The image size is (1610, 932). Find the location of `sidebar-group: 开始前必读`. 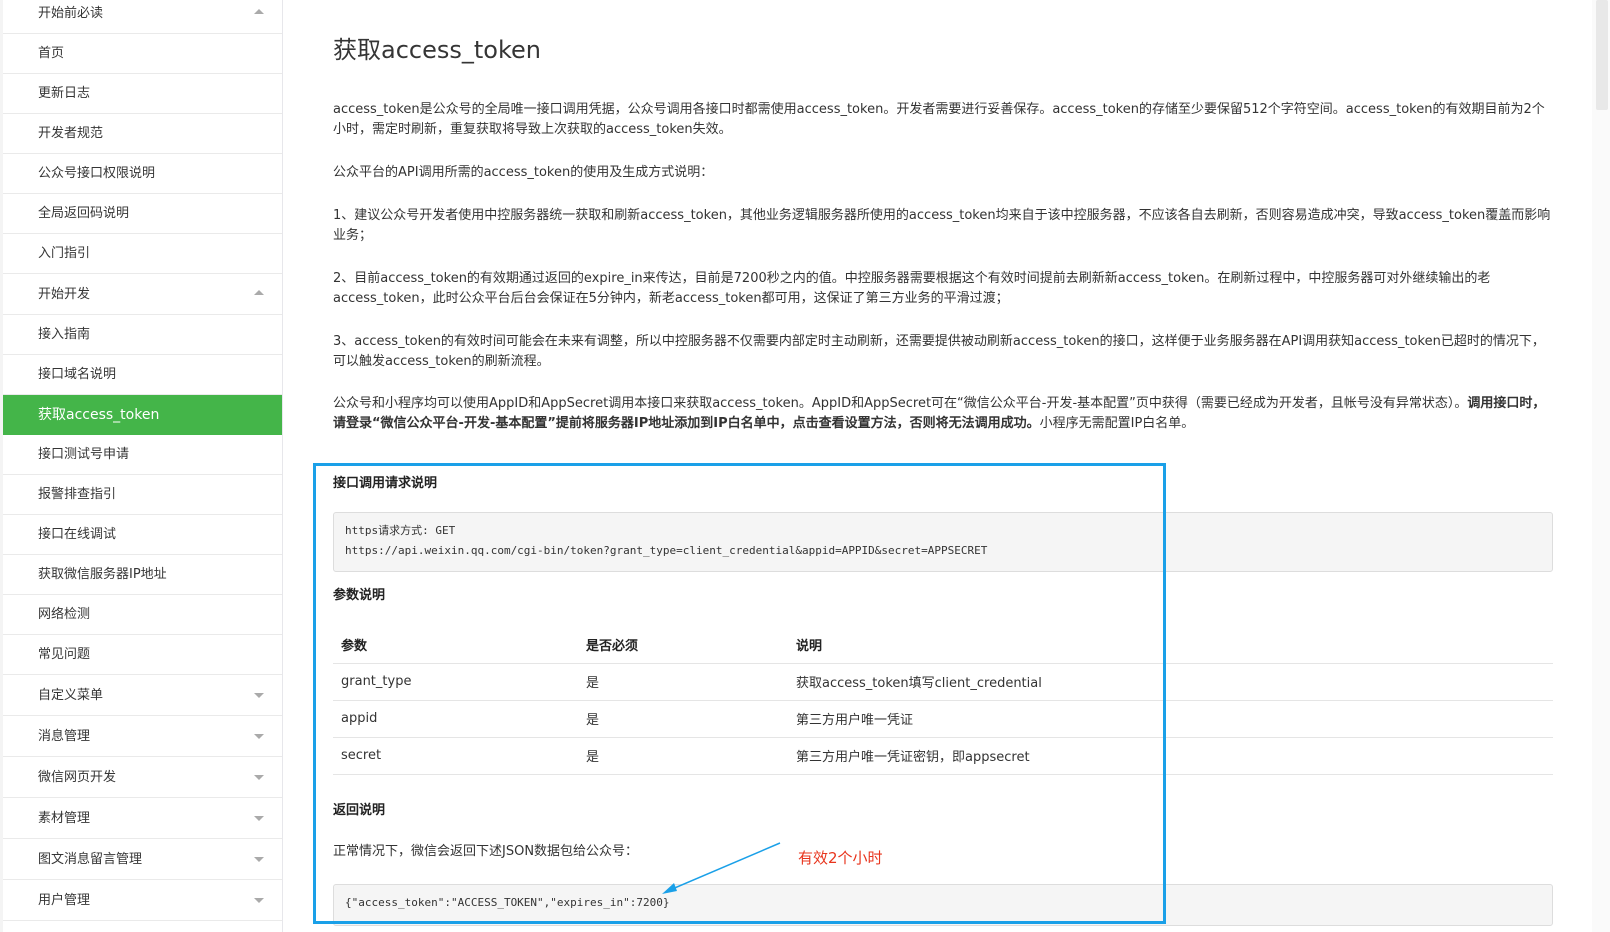

sidebar-group: 开始前必读 is located at coordinates (142, 17).